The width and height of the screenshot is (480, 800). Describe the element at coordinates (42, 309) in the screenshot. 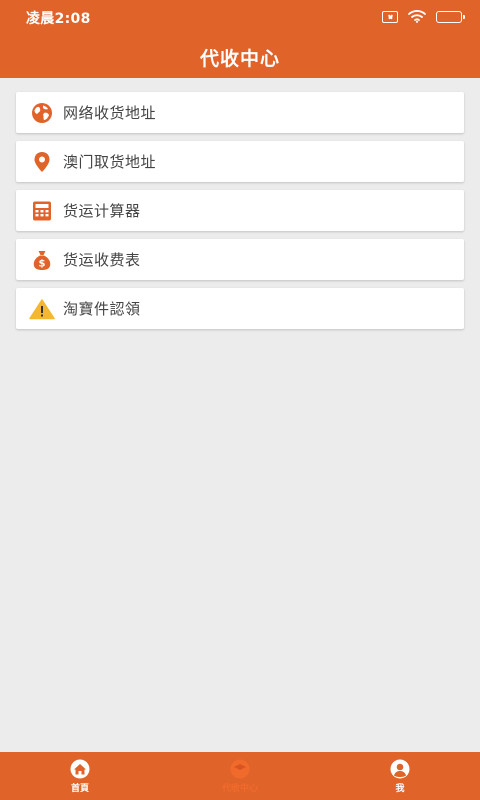

I see `warning-icon` at that location.